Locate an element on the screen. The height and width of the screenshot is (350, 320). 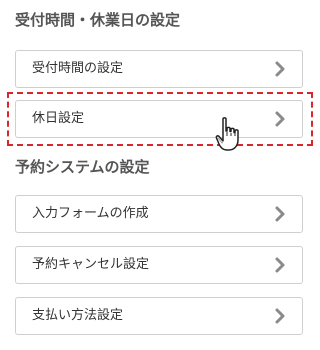
menu-item-label: 予約キャンセル設定 is located at coordinates (91, 264).